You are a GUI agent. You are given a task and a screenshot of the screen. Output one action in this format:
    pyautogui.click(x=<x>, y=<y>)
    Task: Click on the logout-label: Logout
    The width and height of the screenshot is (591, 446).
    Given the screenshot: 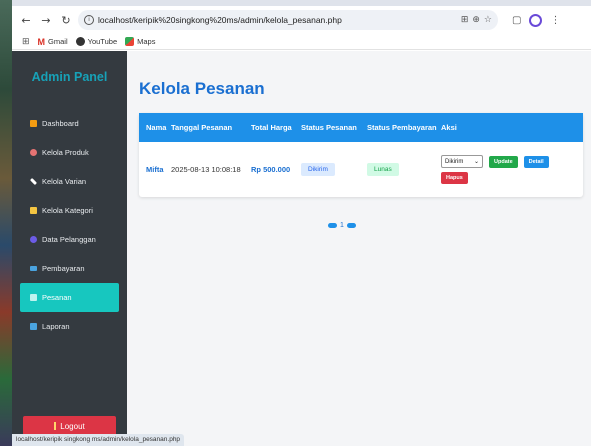 What is the action you would take?
    pyautogui.click(x=72, y=426)
    